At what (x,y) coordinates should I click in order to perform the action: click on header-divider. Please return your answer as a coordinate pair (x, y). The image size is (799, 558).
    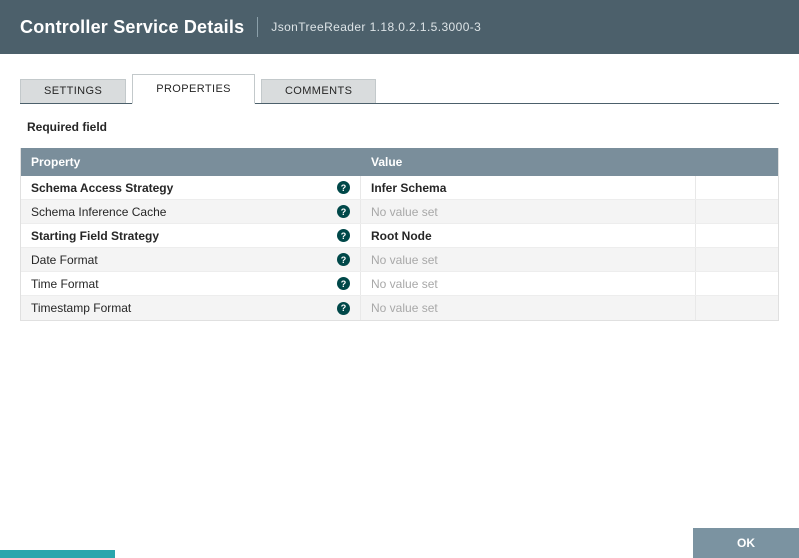
    Looking at the image, I should click on (258, 27).